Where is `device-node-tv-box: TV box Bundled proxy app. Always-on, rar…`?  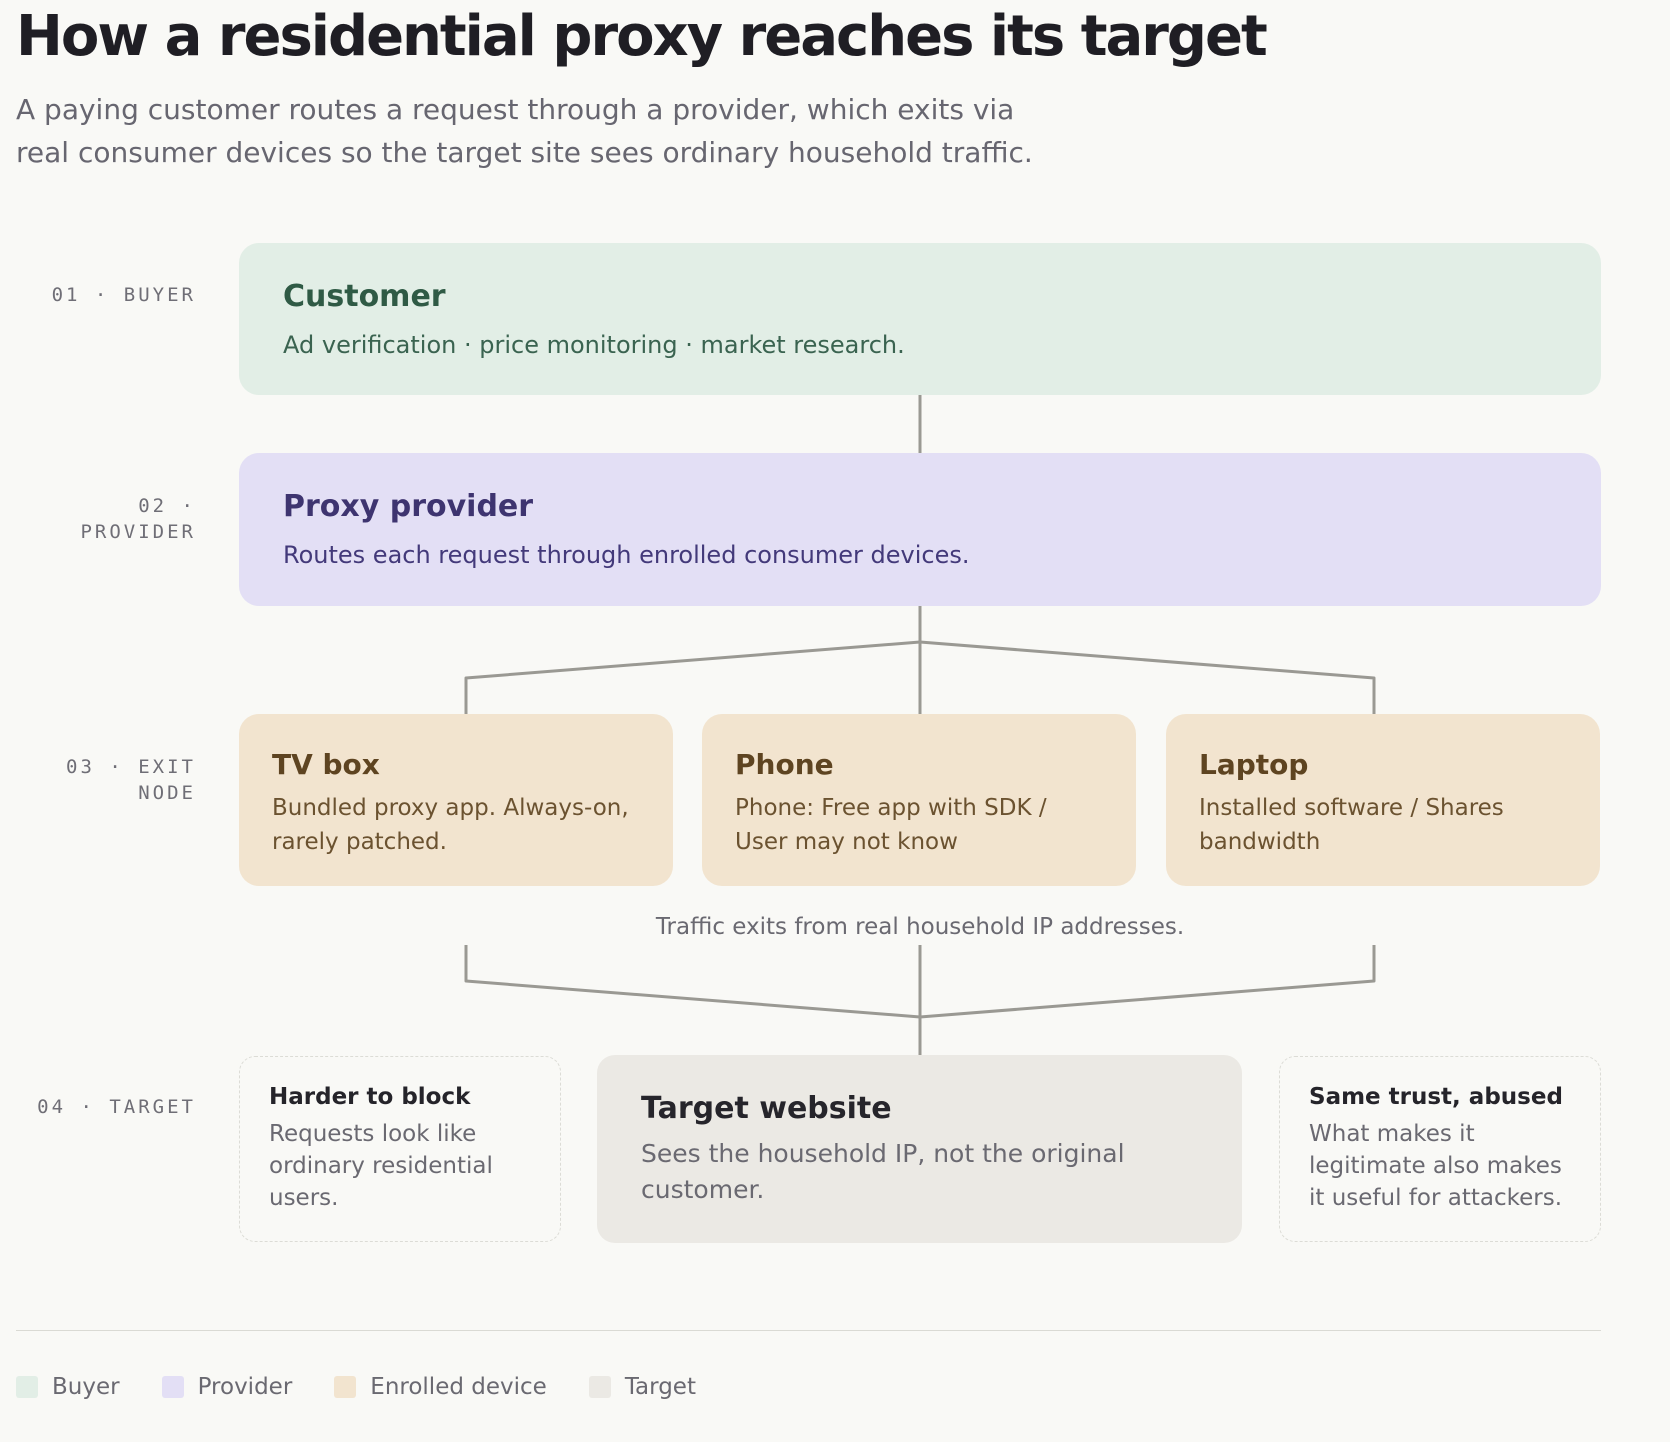
device-node-tv-box: TV box Bundled proxy app. Always-on, rar… is located at coordinates (456, 800).